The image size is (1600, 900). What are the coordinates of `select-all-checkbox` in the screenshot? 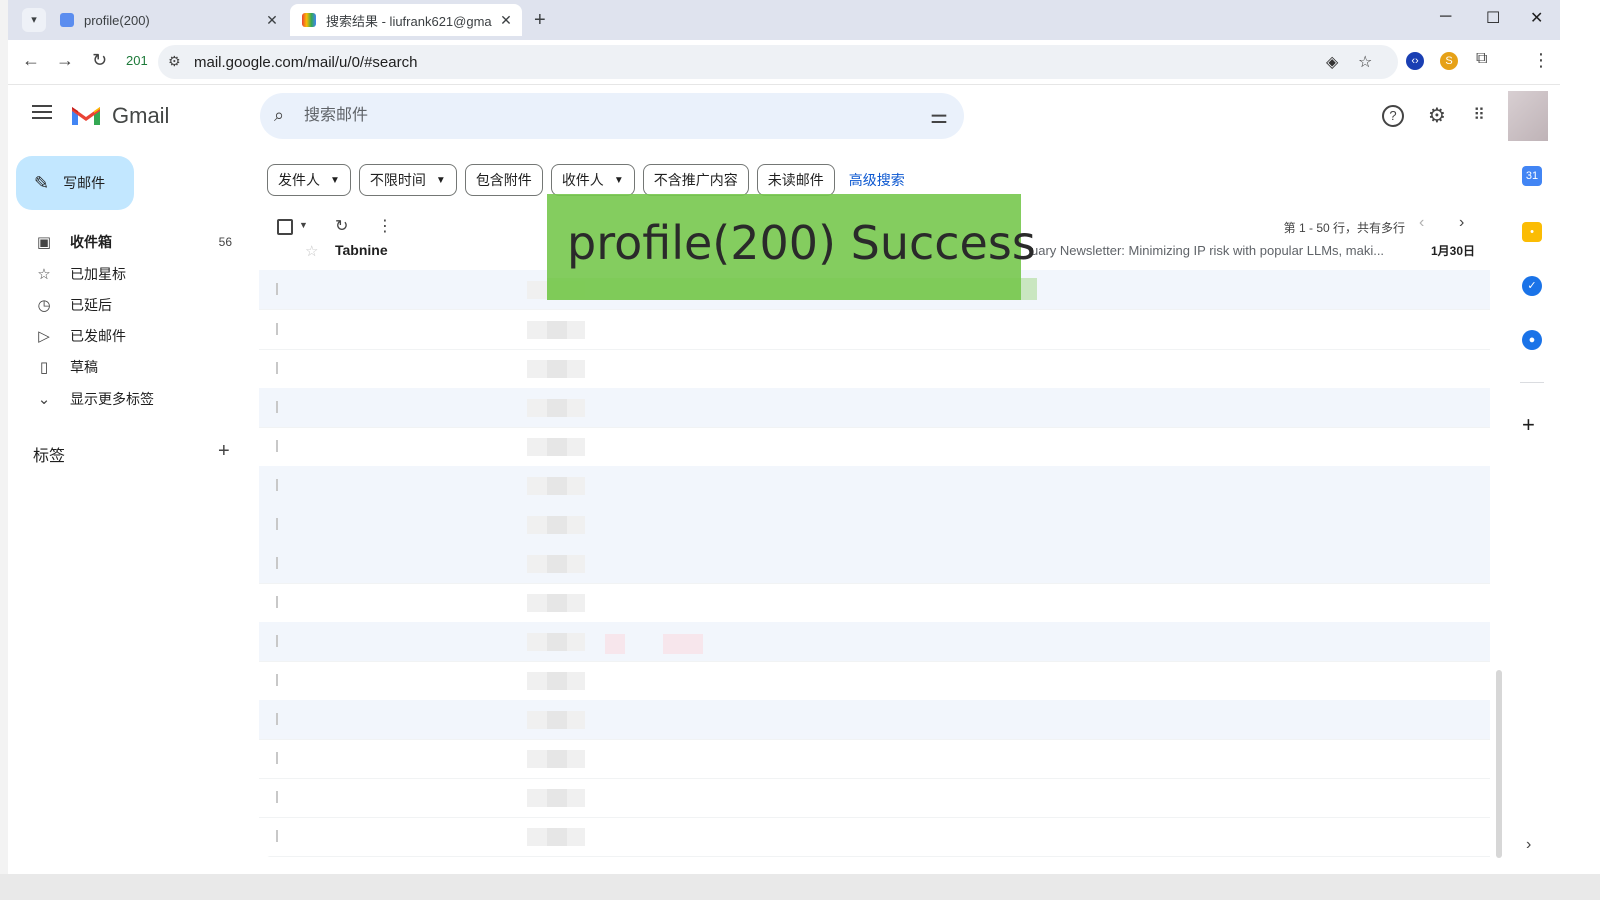 It's located at (285, 227).